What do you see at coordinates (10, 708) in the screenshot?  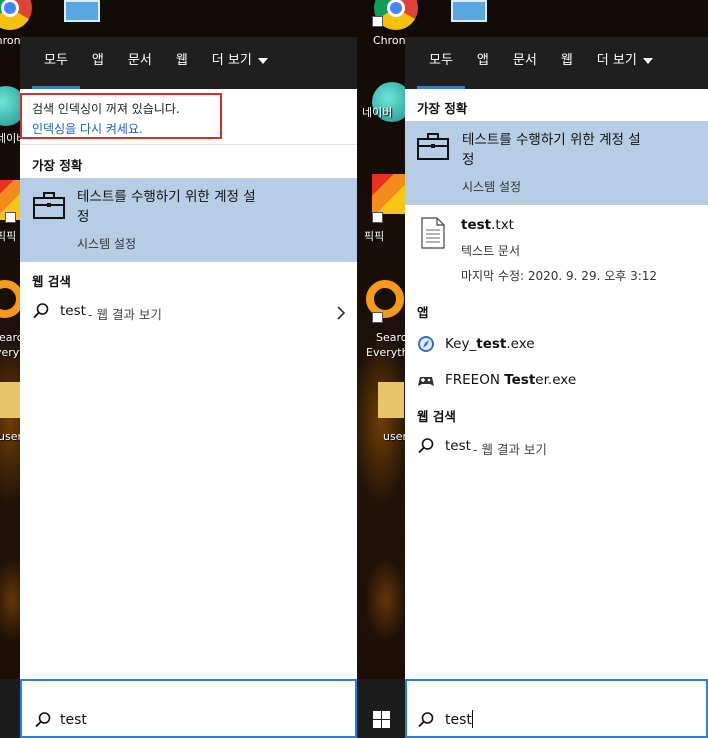 I see `taskbar-left` at bounding box center [10, 708].